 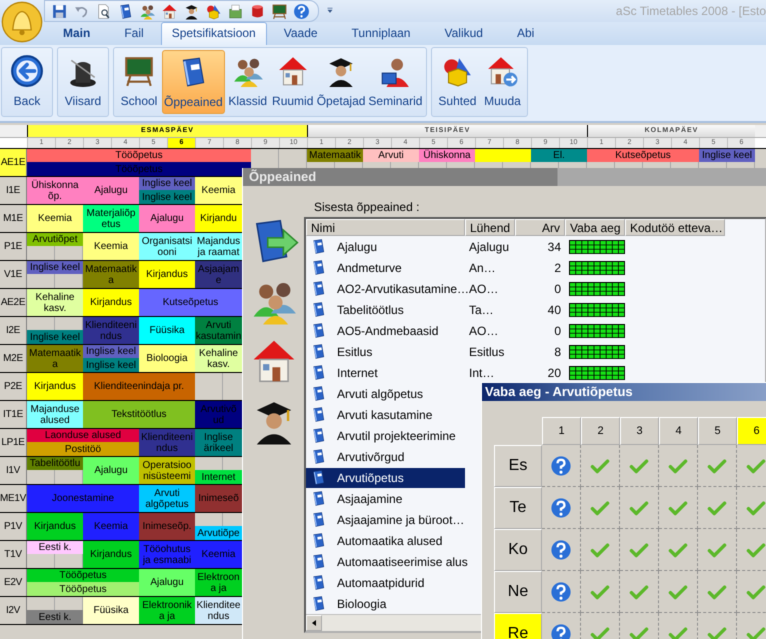 I want to click on ribbon-button: Viisard, so click(x=83, y=82).